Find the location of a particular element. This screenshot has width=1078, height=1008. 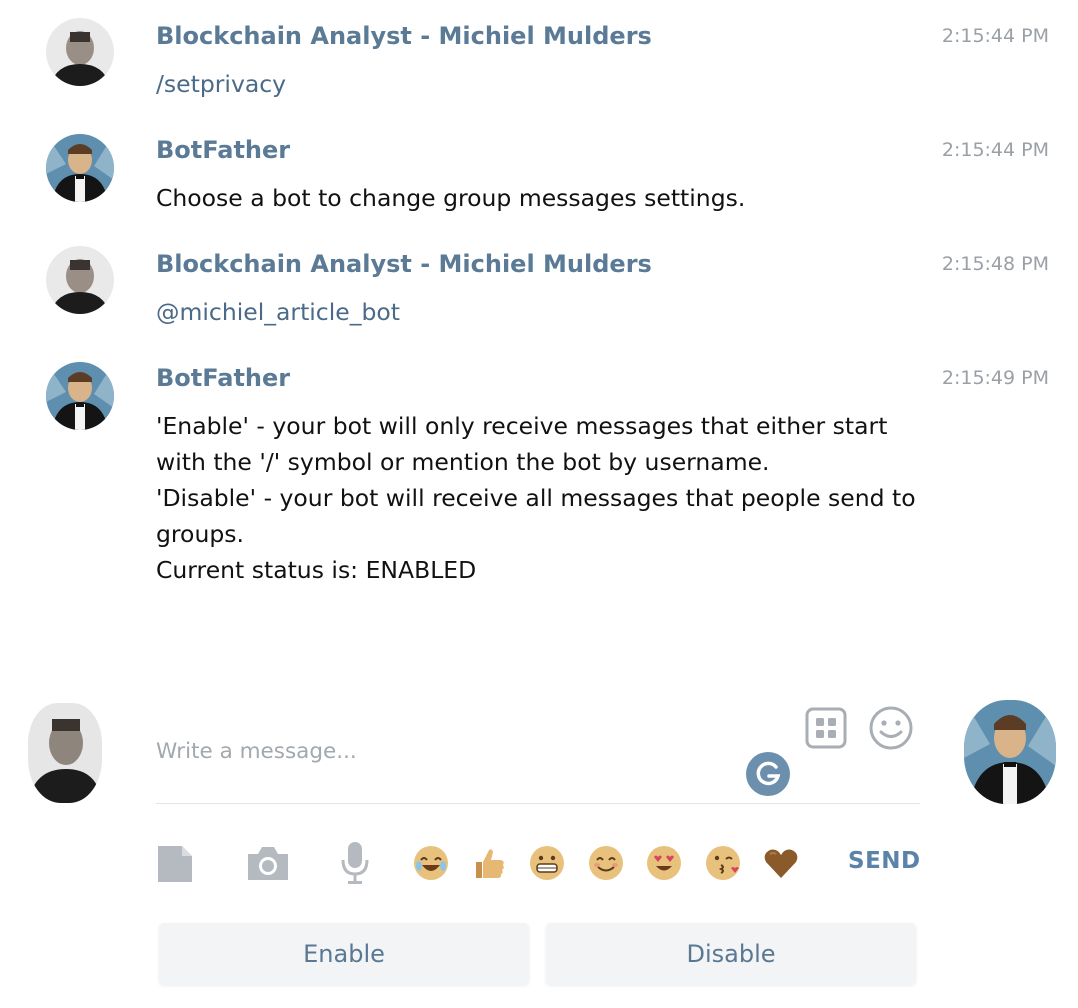

message-time: 2:15:49 PM is located at coordinates (995, 378).